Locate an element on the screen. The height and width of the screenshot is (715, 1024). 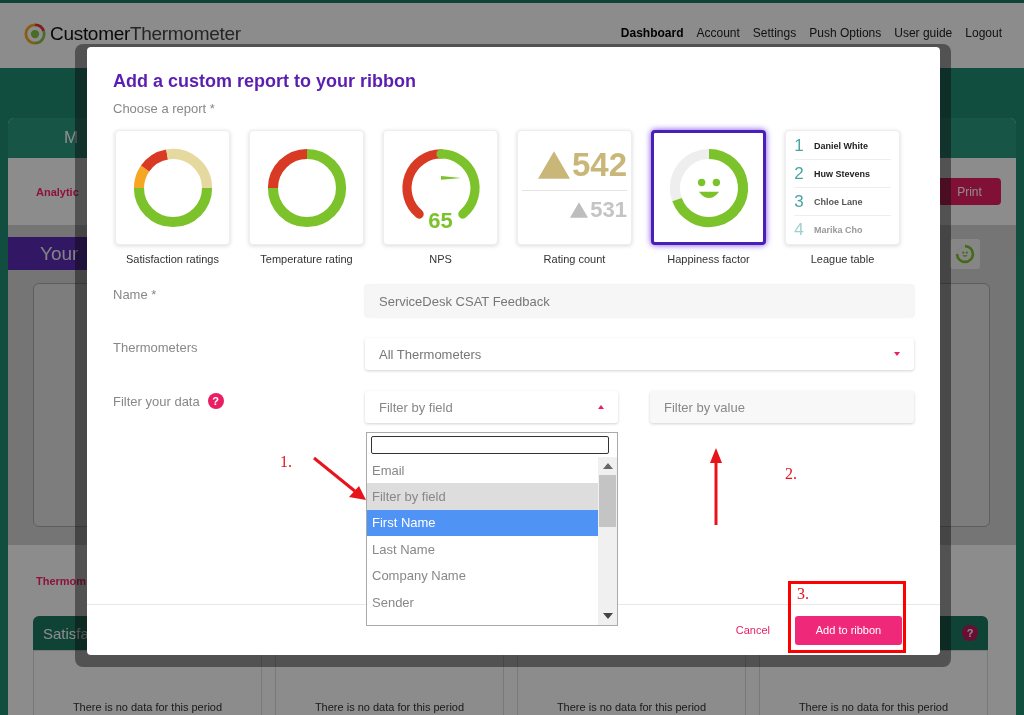
filter-value-field: Filter by value is located at coordinates (782, 407).